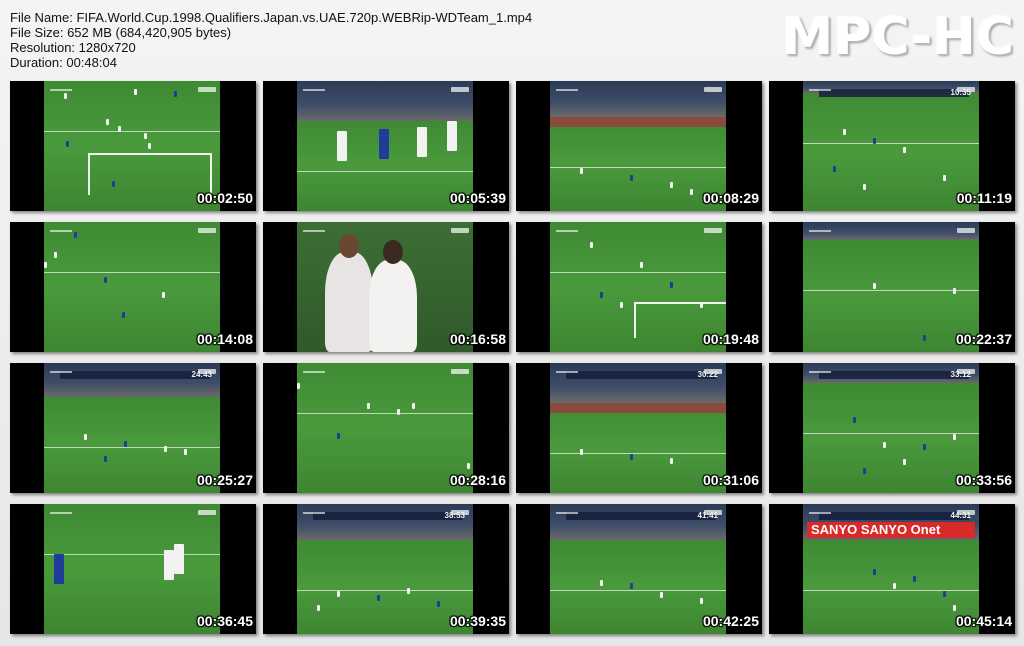 The height and width of the screenshot is (646, 1024). I want to click on video-thumbnail: 38:53 00:39:35, so click(386, 569).